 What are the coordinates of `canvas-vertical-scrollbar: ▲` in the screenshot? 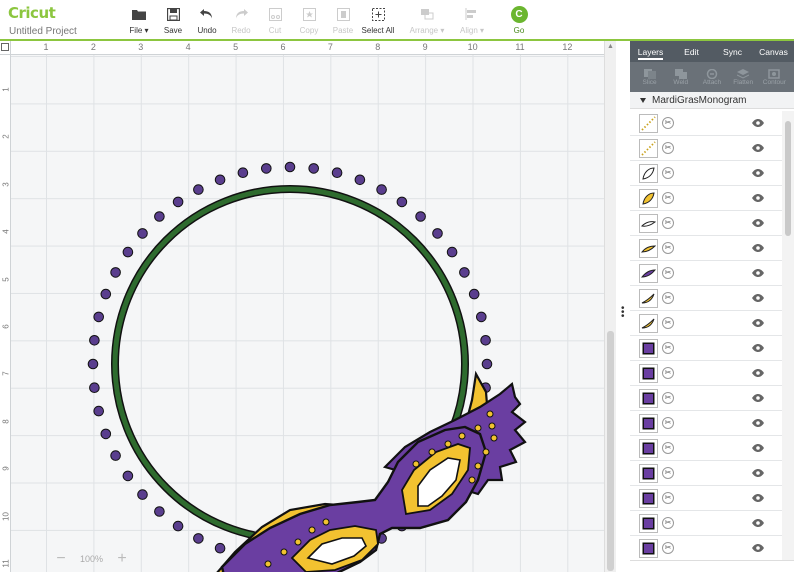 It's located at (610, 306).